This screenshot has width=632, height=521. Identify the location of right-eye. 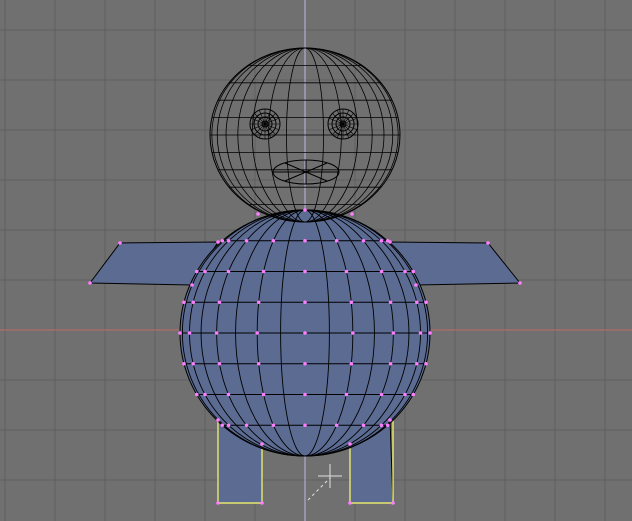
(343, 124).